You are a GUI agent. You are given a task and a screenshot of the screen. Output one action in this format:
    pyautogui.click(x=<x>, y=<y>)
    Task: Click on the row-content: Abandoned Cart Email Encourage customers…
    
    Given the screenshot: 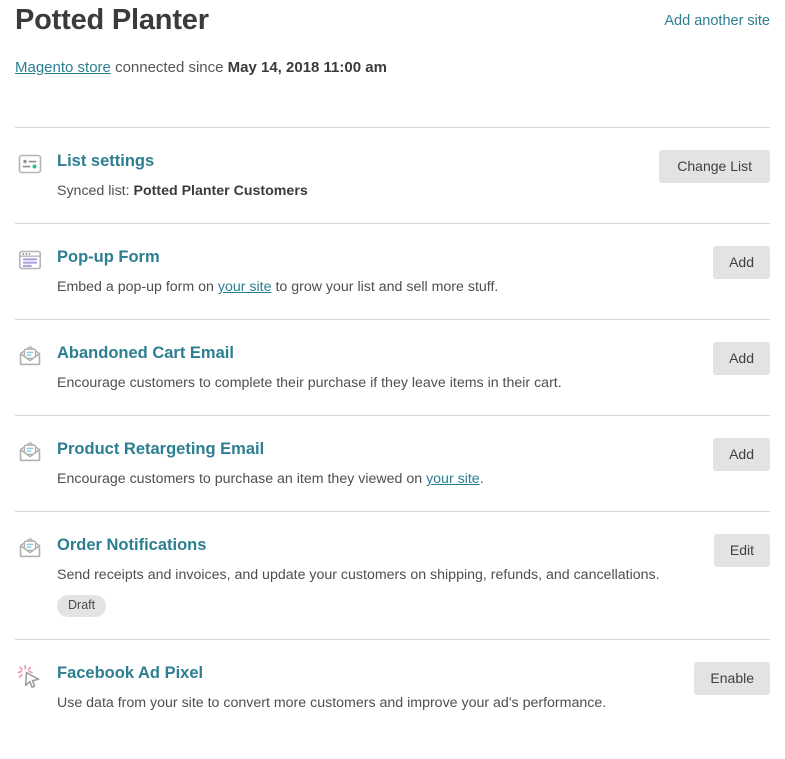 What is the action you would take?
    pyautogui.click(x=378, y=367)
    